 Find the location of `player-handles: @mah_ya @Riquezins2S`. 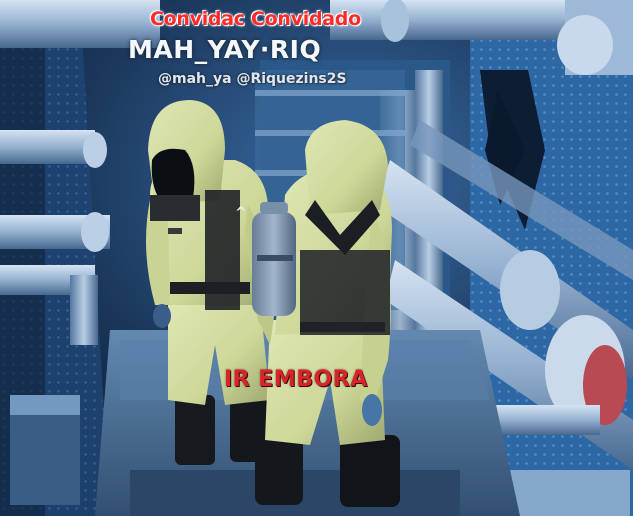

player-handles: @mah_ya @Riquezins2S is located at coordinates (252, 79).